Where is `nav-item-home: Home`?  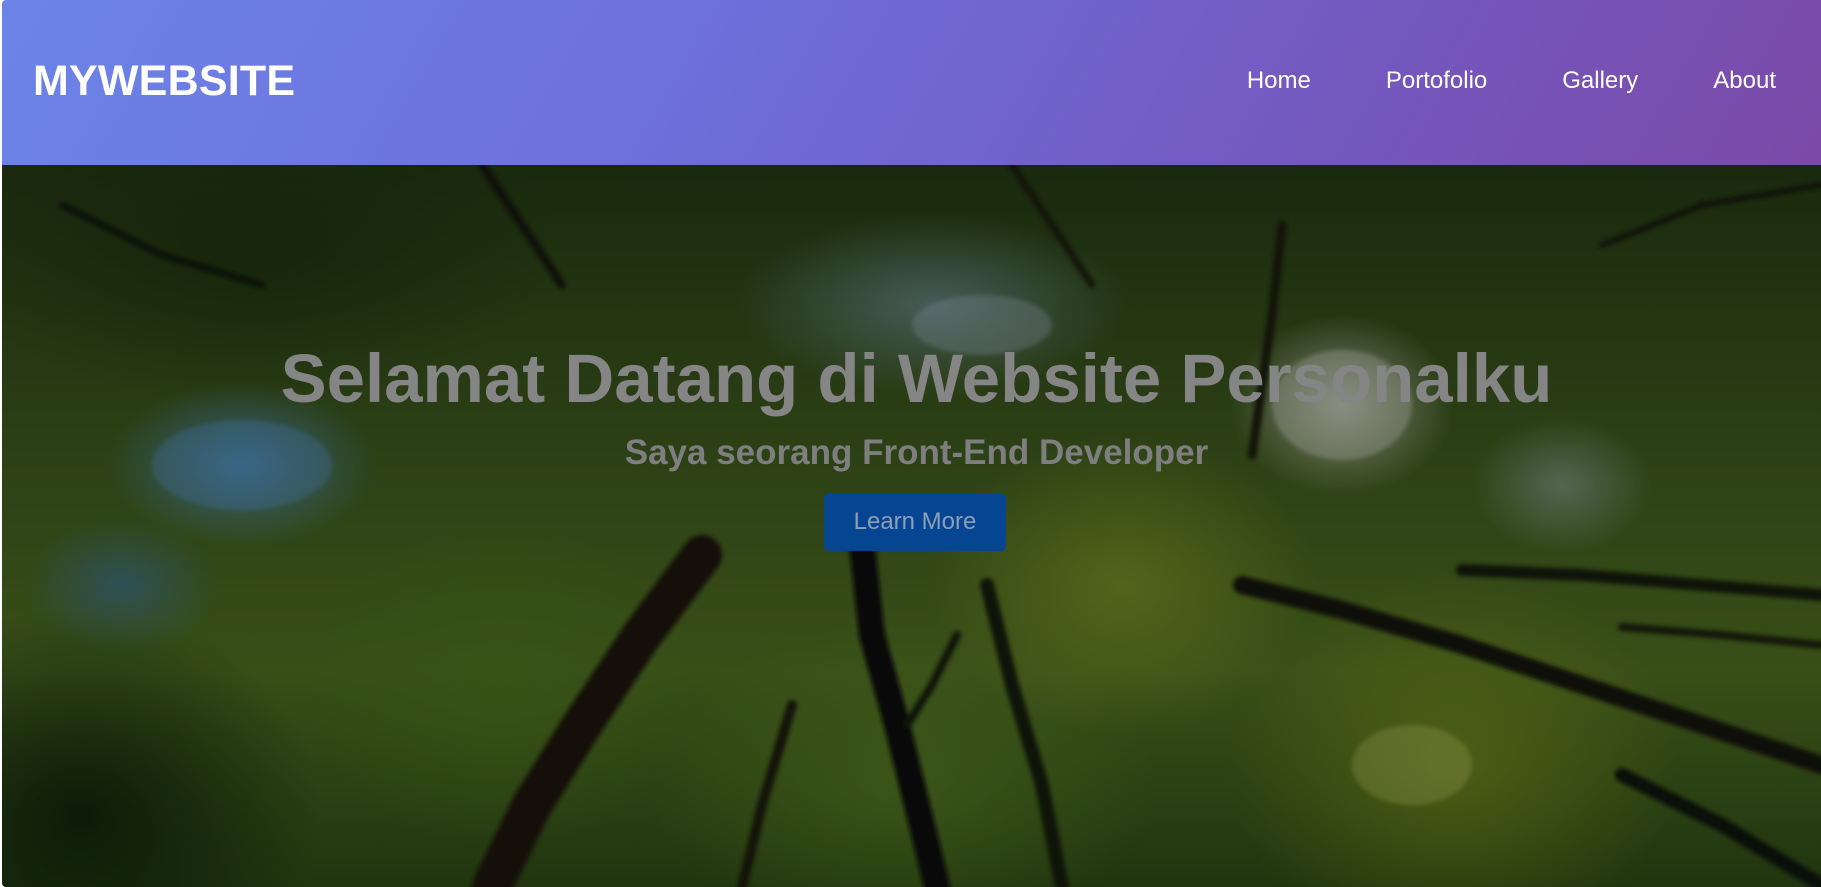
nav-item-home: Home is located at coordinates (1279, 81).